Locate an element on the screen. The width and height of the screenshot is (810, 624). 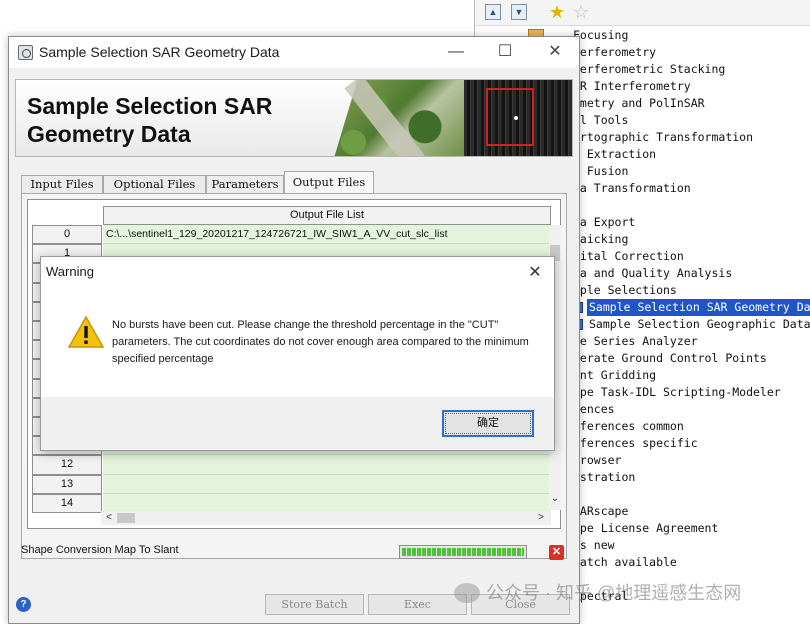
scroll-left-arrow-icon: < is located at coordinates (109, 518).